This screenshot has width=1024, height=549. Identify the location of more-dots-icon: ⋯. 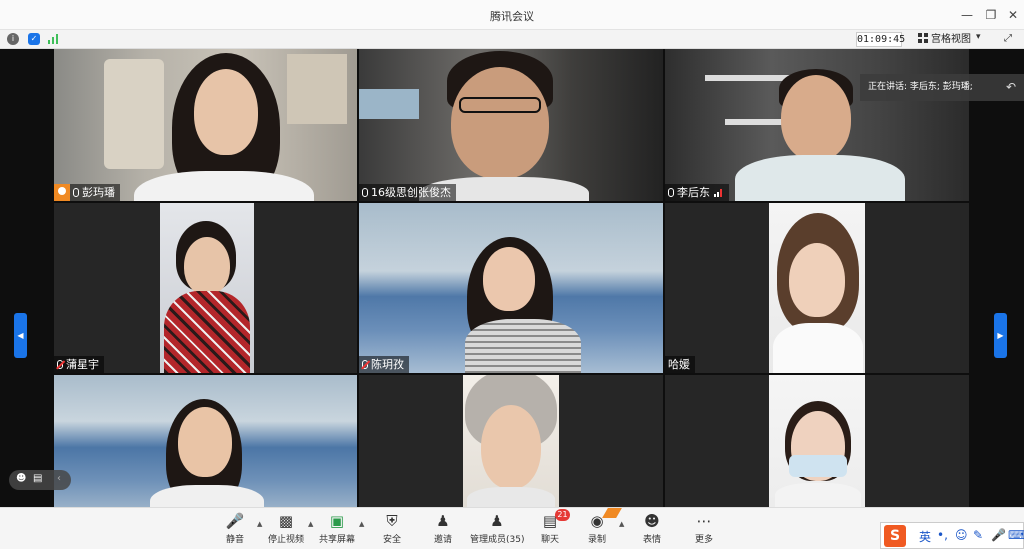
(704, 521).